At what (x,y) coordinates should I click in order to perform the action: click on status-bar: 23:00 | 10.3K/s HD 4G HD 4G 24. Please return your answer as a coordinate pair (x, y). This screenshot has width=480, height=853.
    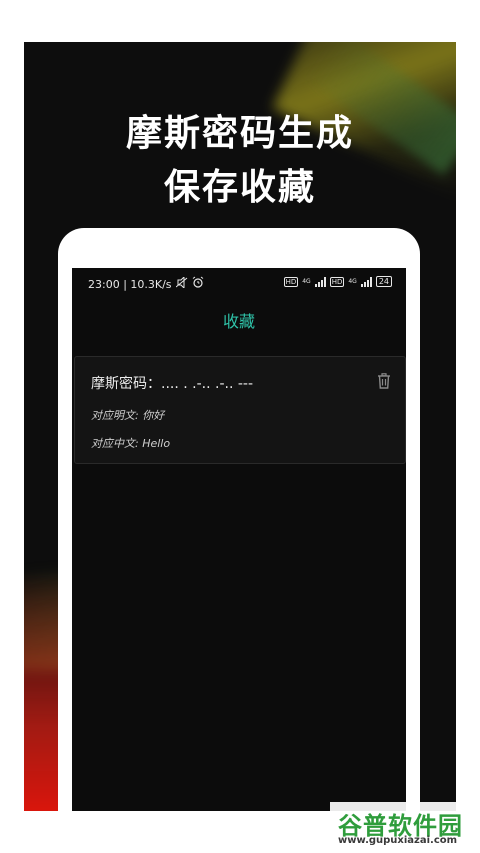
    Looking at the image, I should click on (239, 283).